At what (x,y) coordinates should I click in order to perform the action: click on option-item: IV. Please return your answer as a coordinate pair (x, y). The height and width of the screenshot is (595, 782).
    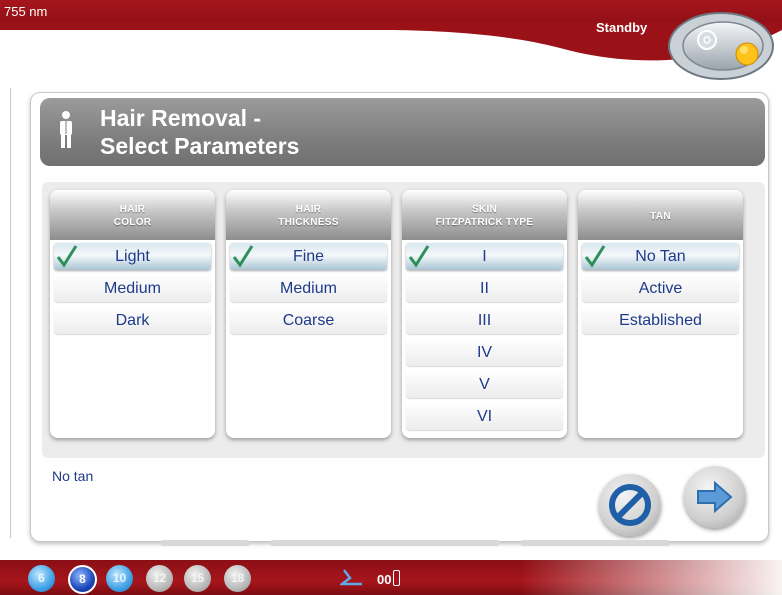
    Looking at the image, I should click on (484, 352).